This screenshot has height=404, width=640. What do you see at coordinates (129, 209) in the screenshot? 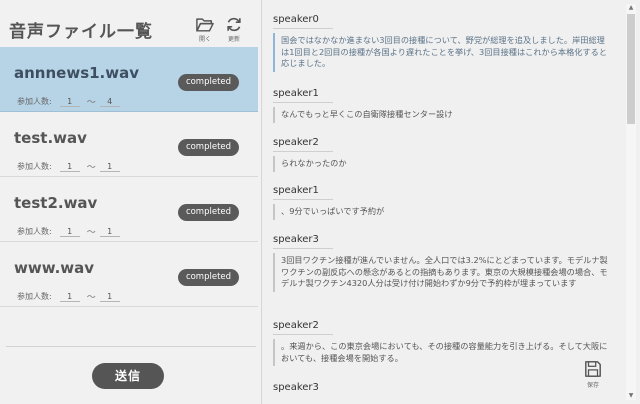
I see `file-item: test2.wav completed 参加人数: 1 〜 1` at bounding box center [129, 209].